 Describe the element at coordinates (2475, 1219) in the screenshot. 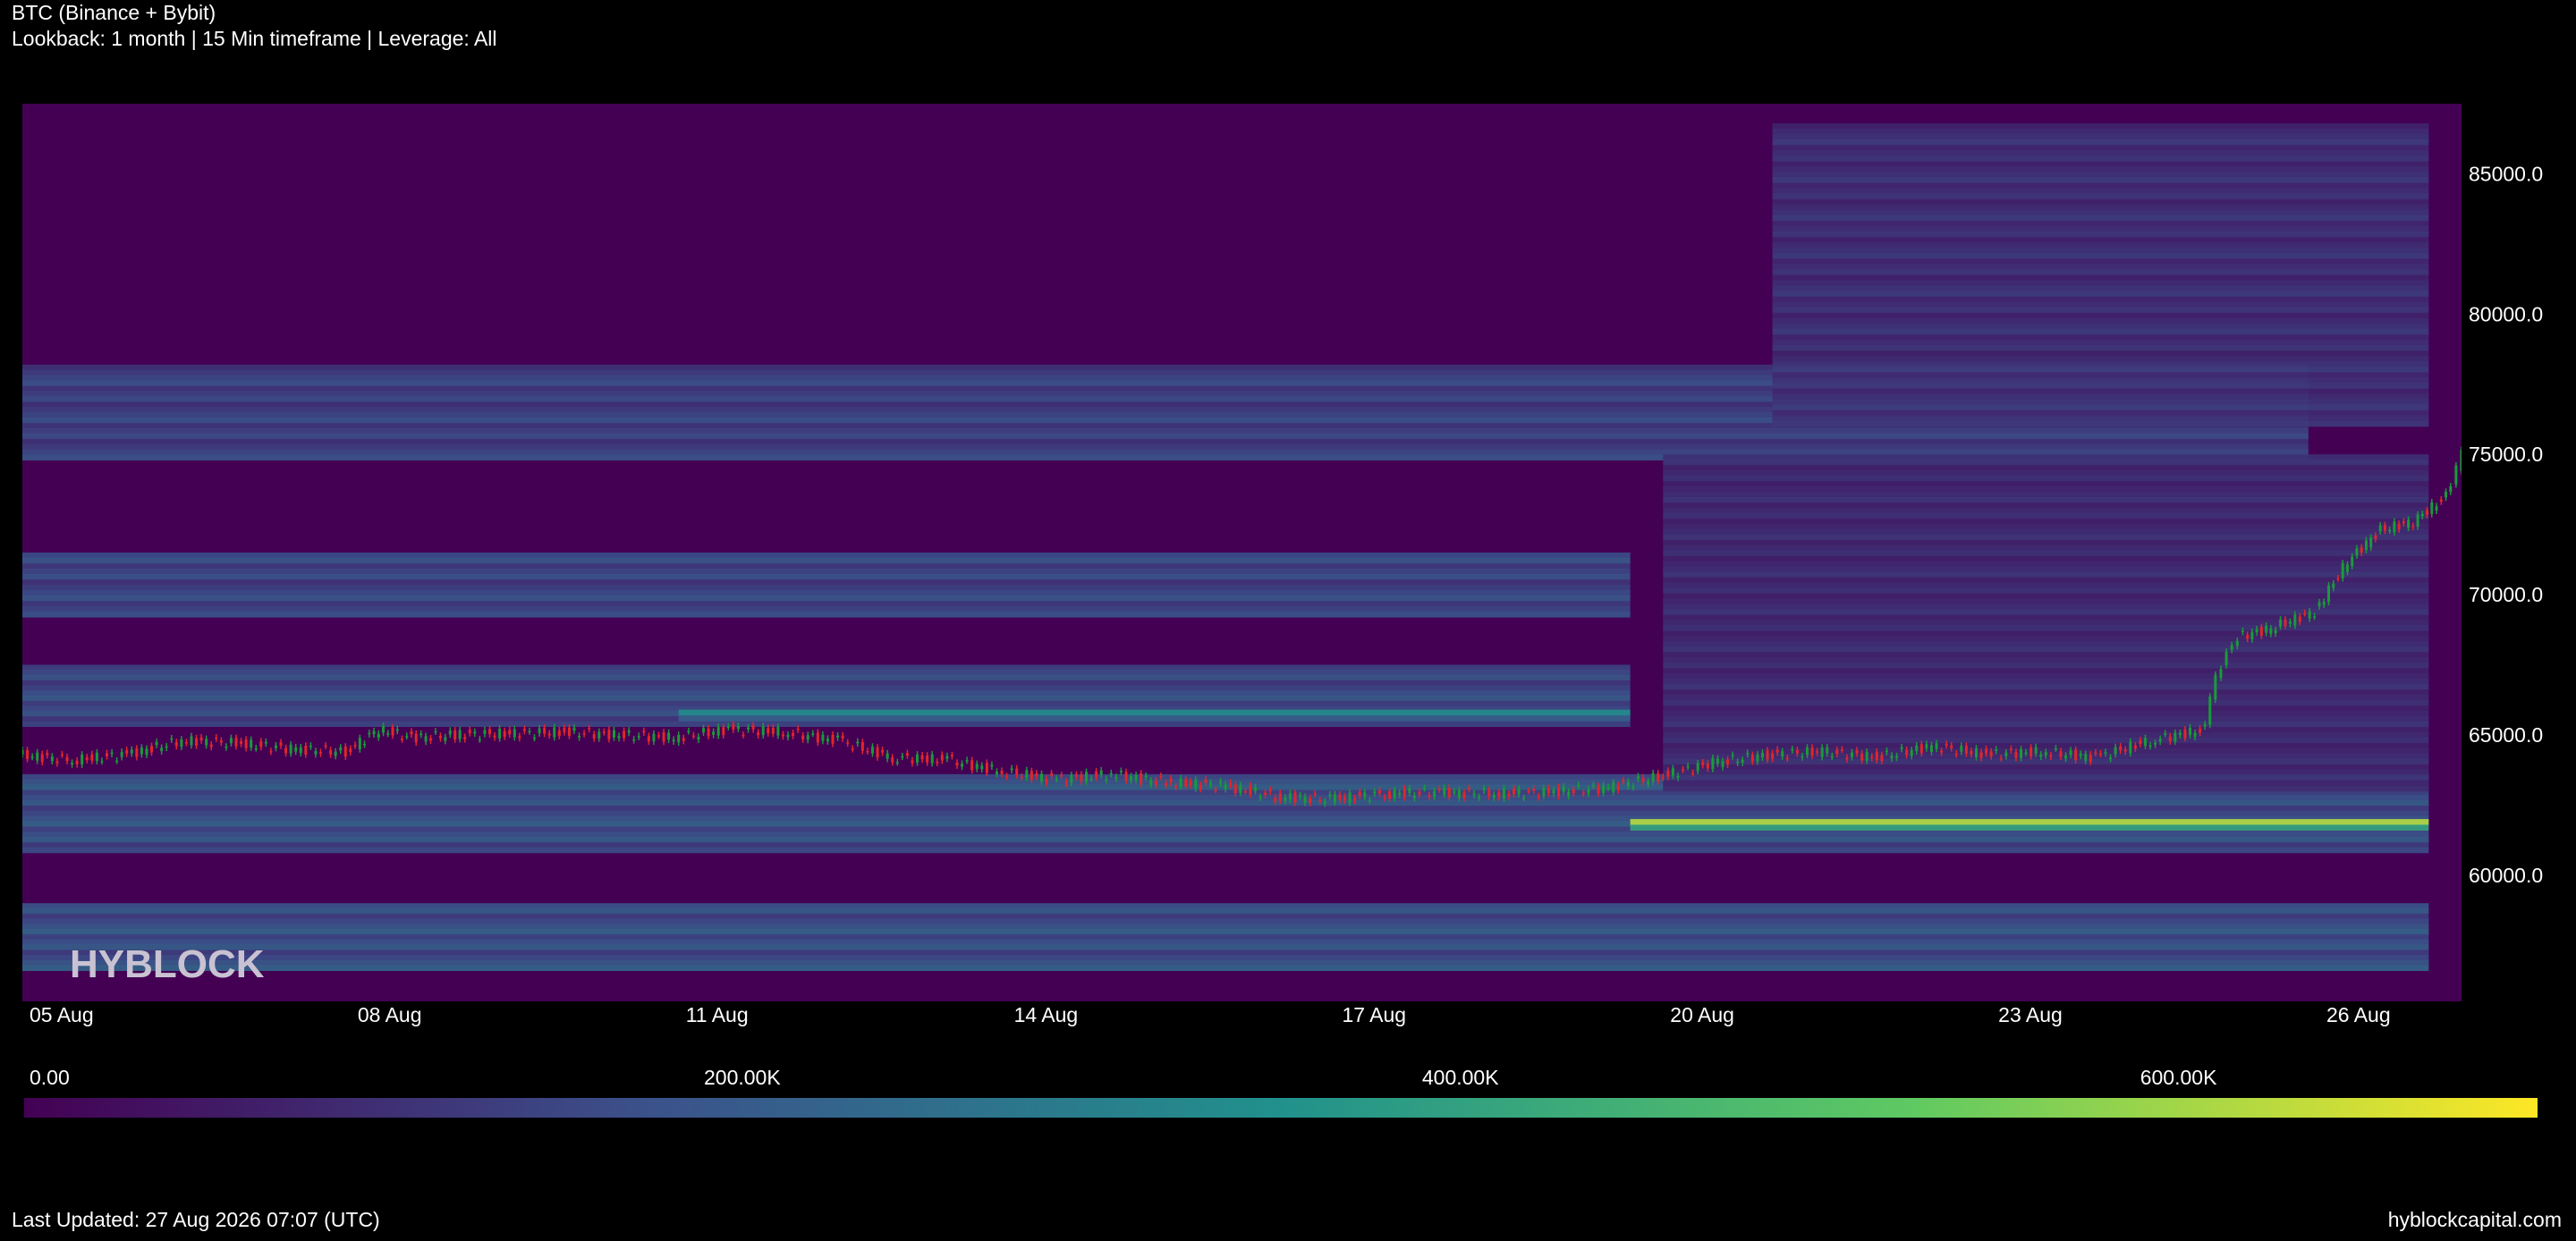

I see `site-link: hyblockcapital.com` at that location.